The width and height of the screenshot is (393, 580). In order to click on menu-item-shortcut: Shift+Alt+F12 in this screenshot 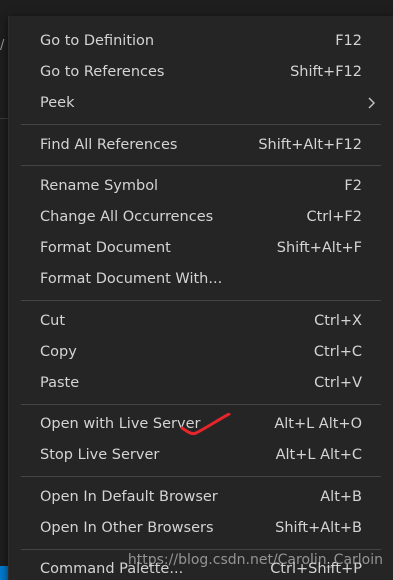, I will do `click(310, 144)`.